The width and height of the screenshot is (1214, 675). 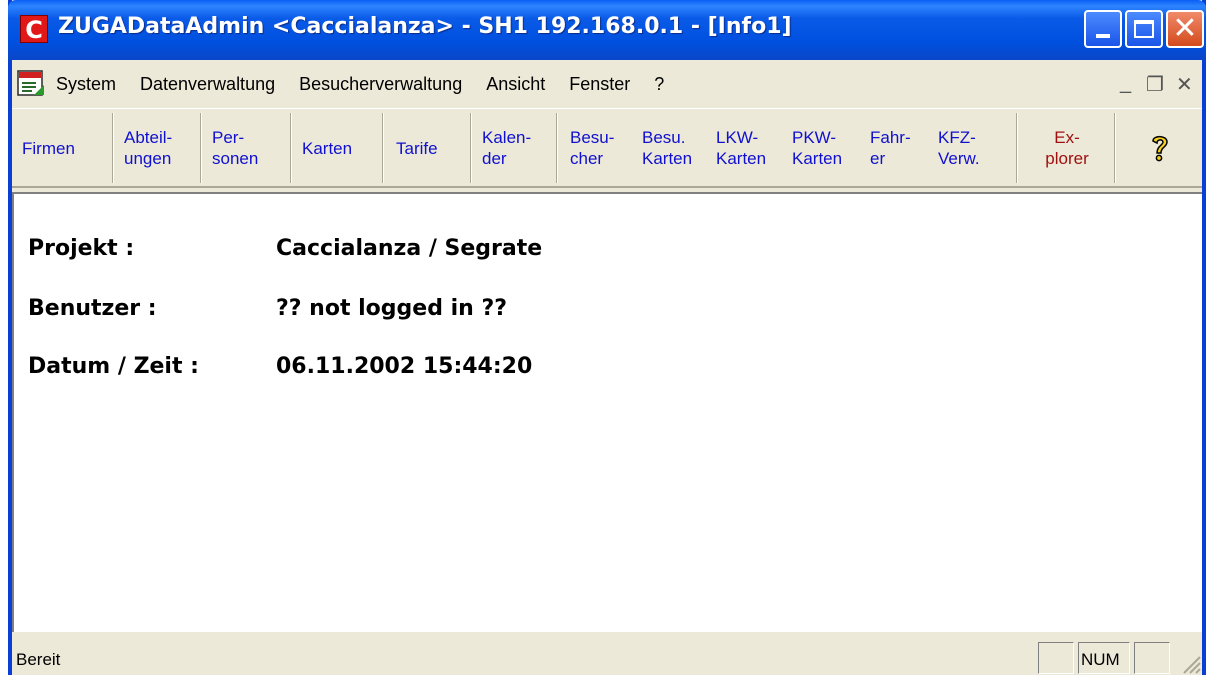 I want to click on toolbar-label: sonen, so click(x=235, y=158).